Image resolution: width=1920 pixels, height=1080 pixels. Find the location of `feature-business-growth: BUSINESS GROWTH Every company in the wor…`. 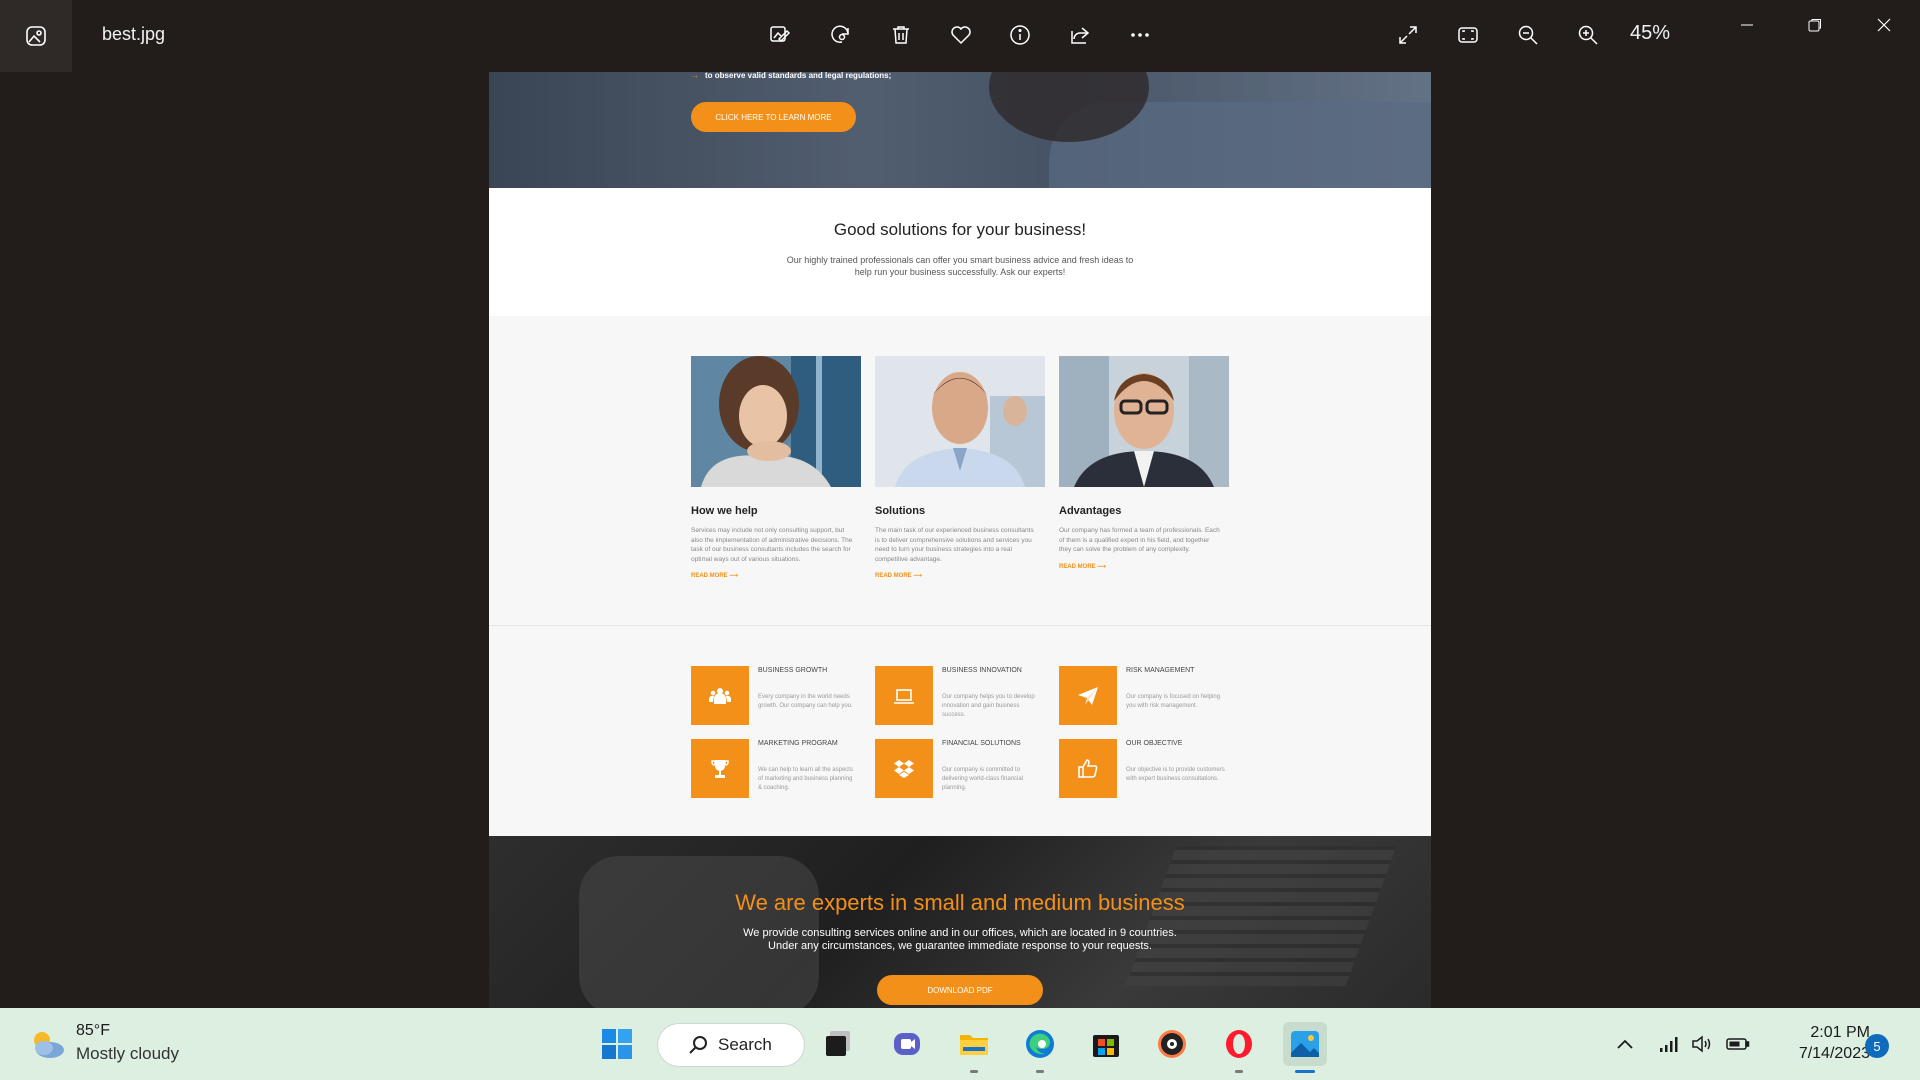

feature-business-growth: BUSINESS GROWTH Every company in the wor… is located at coordinates (776, 696).